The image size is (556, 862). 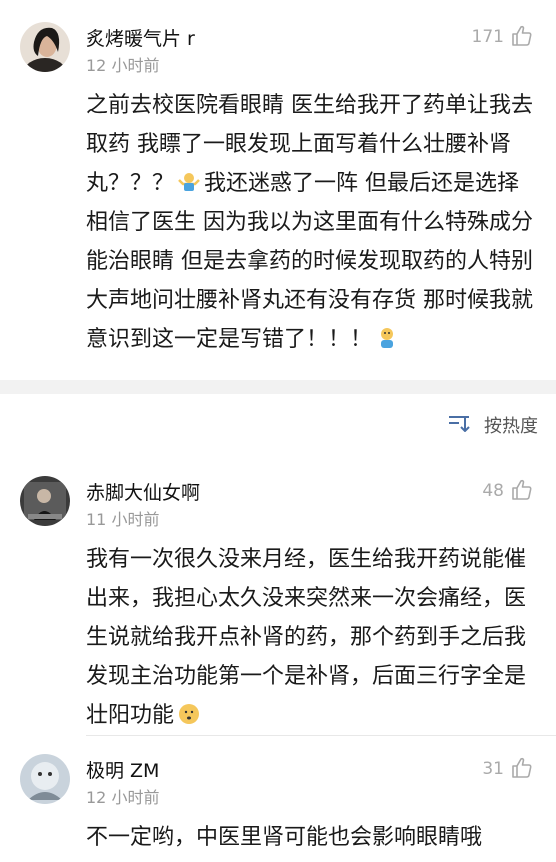 I want to click on like-count: 48, so click(x=493, y=491).